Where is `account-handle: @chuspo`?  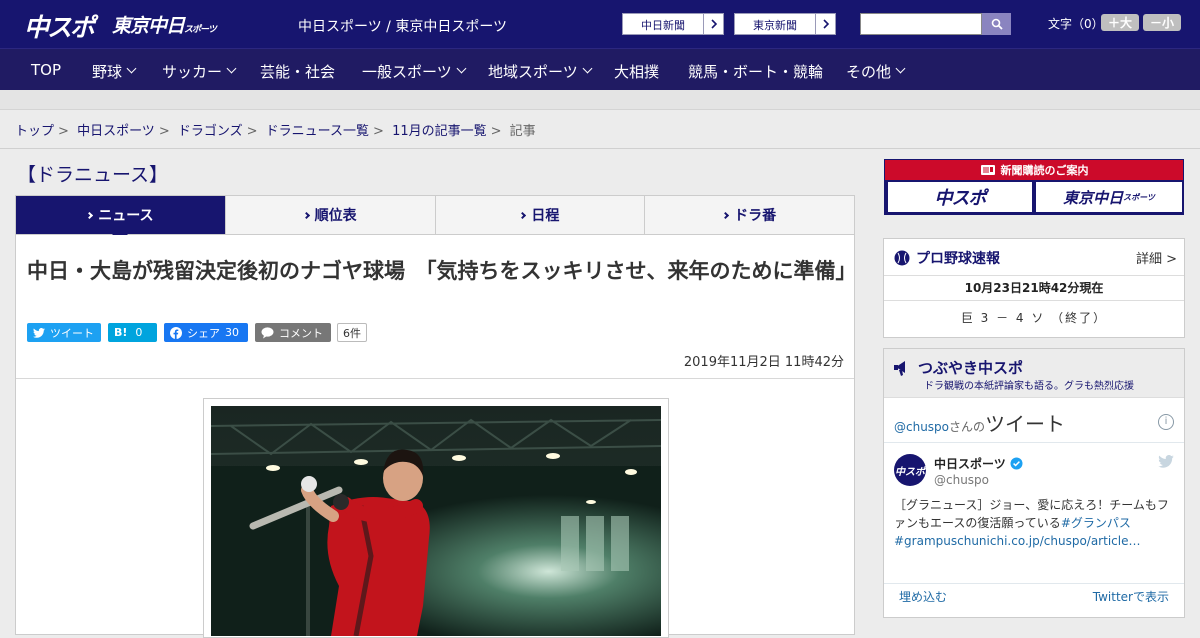 account-handle: @chuspo is located at coordinates (961, 480).